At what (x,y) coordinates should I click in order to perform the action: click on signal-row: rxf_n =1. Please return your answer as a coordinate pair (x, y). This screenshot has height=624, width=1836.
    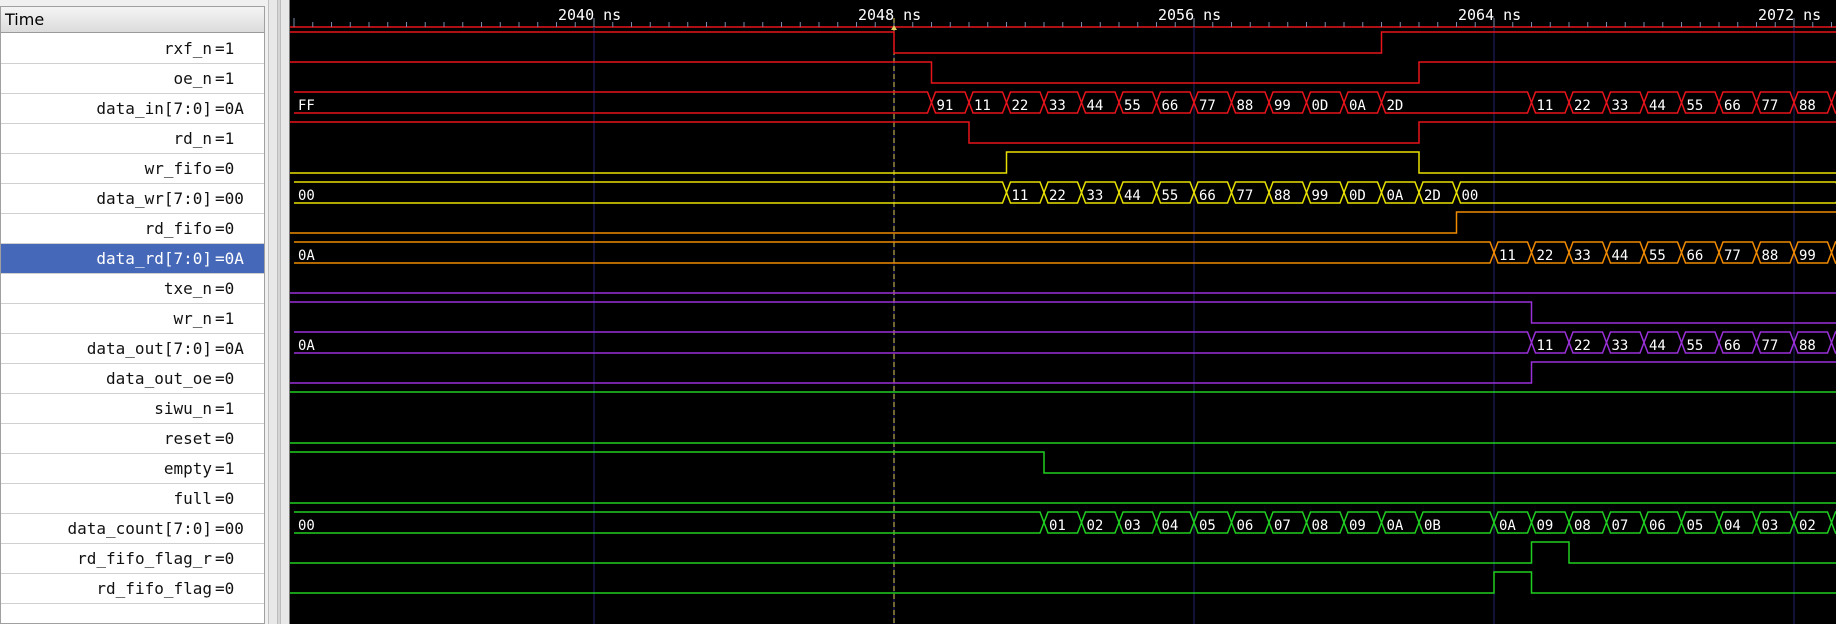
    Looking at the image, I should click on (132, 49).